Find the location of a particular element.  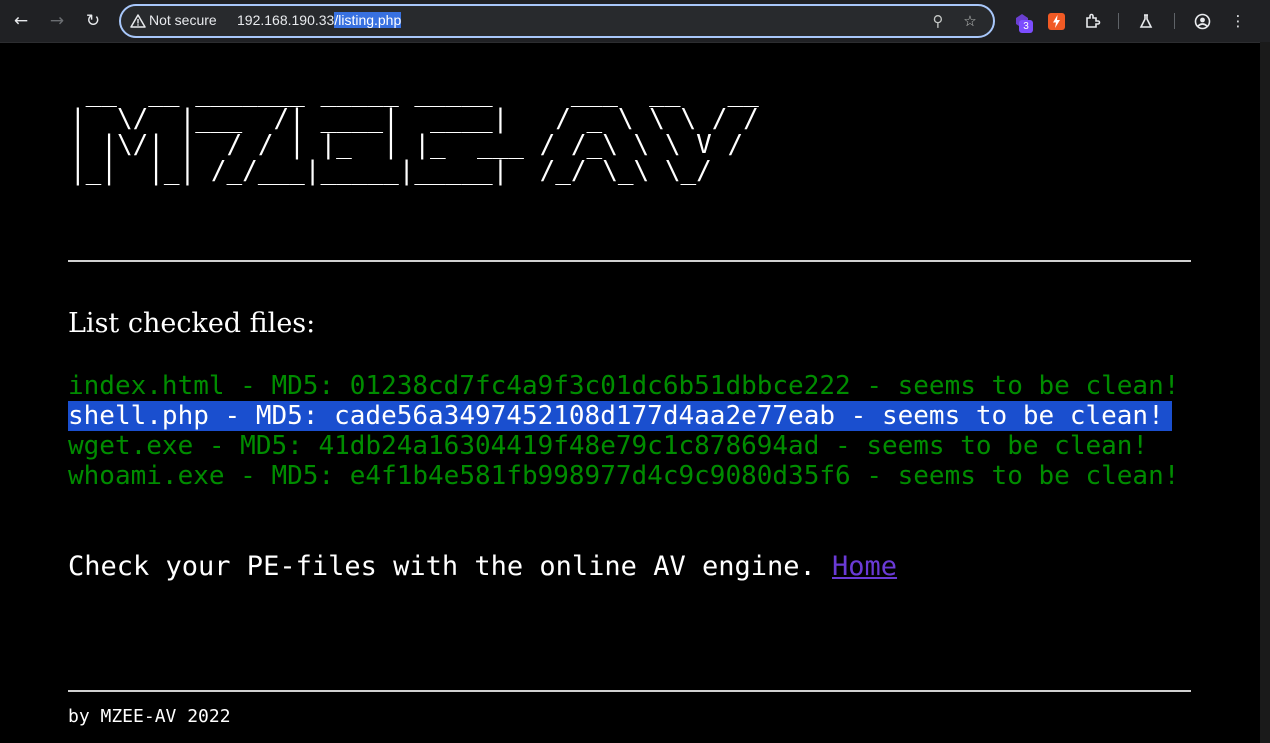

credit-footer: by MZEE-AV 2022 is located at coordinates (149, 716).